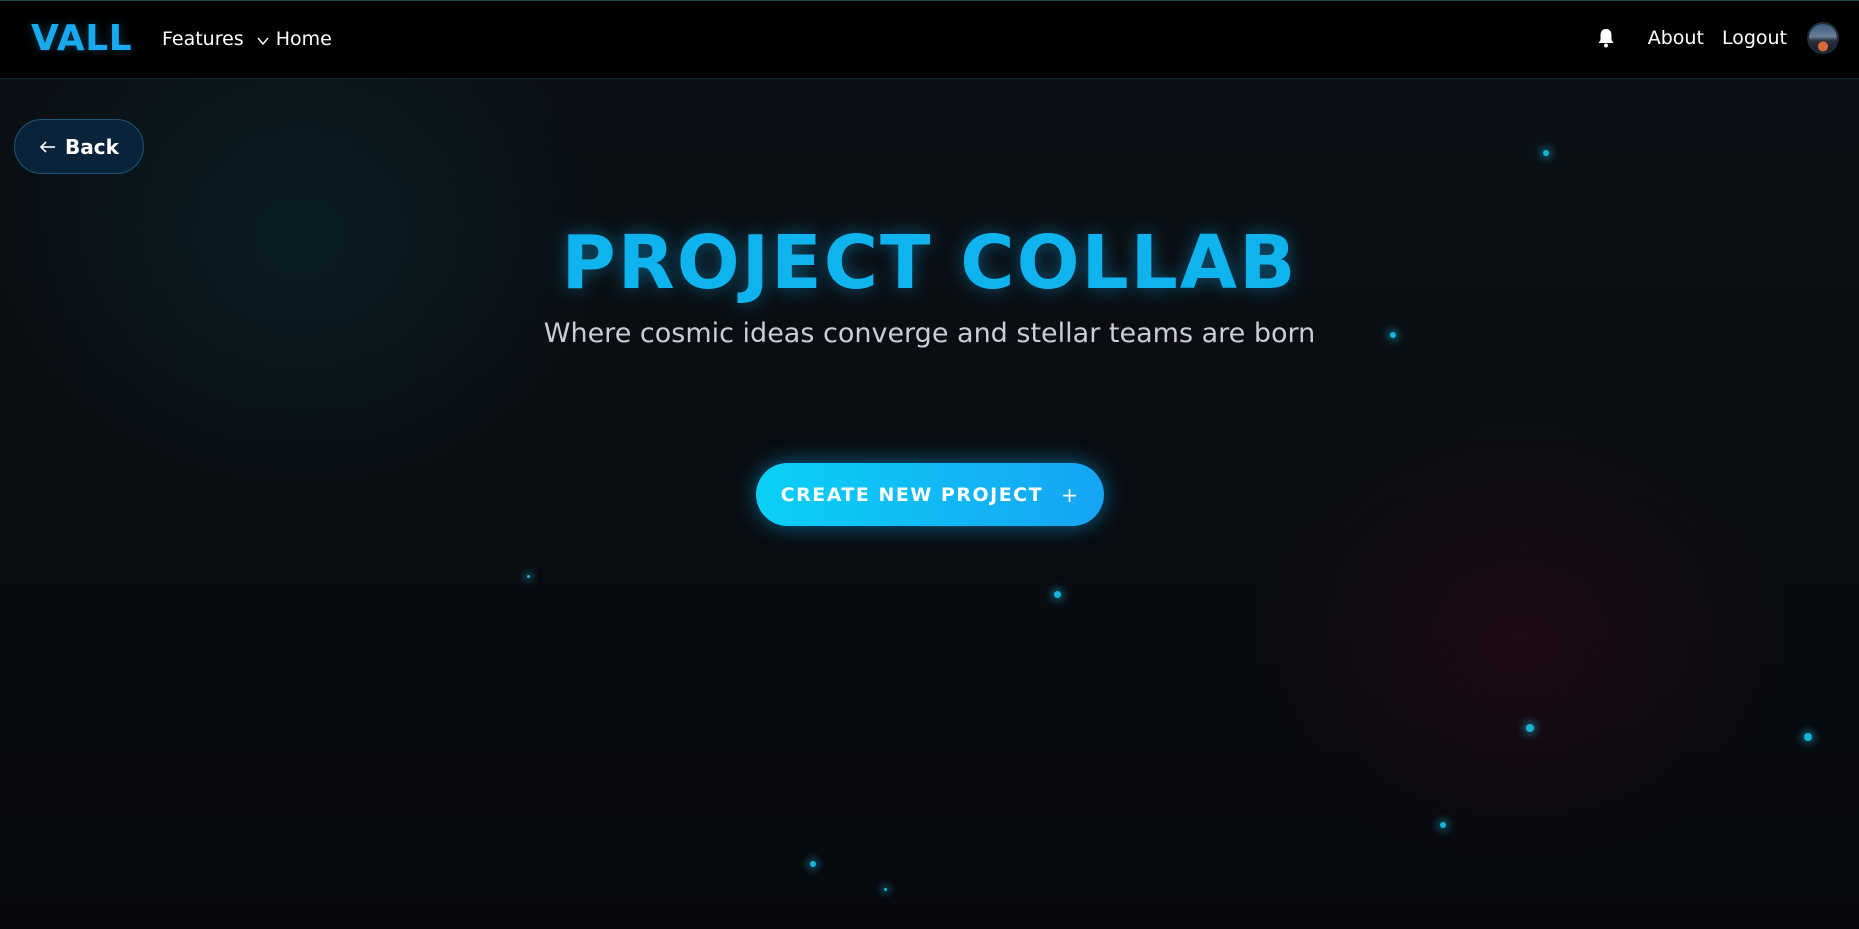  What do you see at coordinates (81, 38) in the screenshot?
I see `vall-logo: VALL` at bounding box center [81, 38].